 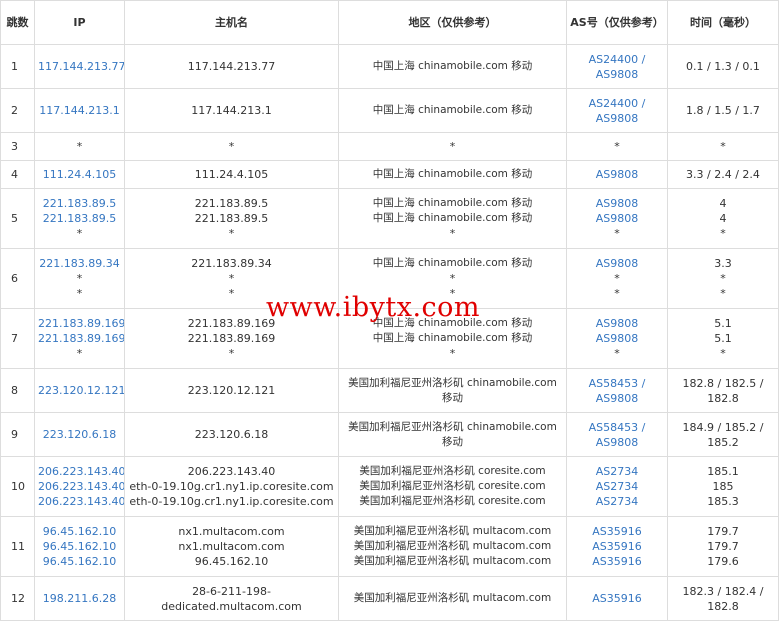 I want to click on times-cell: 0.1 / 1.3 / 0.1, so click(x=723, y=66).